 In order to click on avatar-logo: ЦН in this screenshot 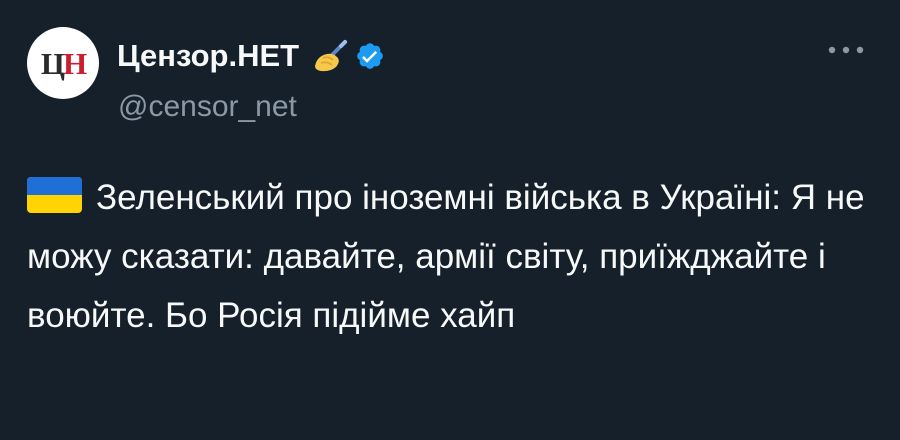, I will do `click(63, 63)`.